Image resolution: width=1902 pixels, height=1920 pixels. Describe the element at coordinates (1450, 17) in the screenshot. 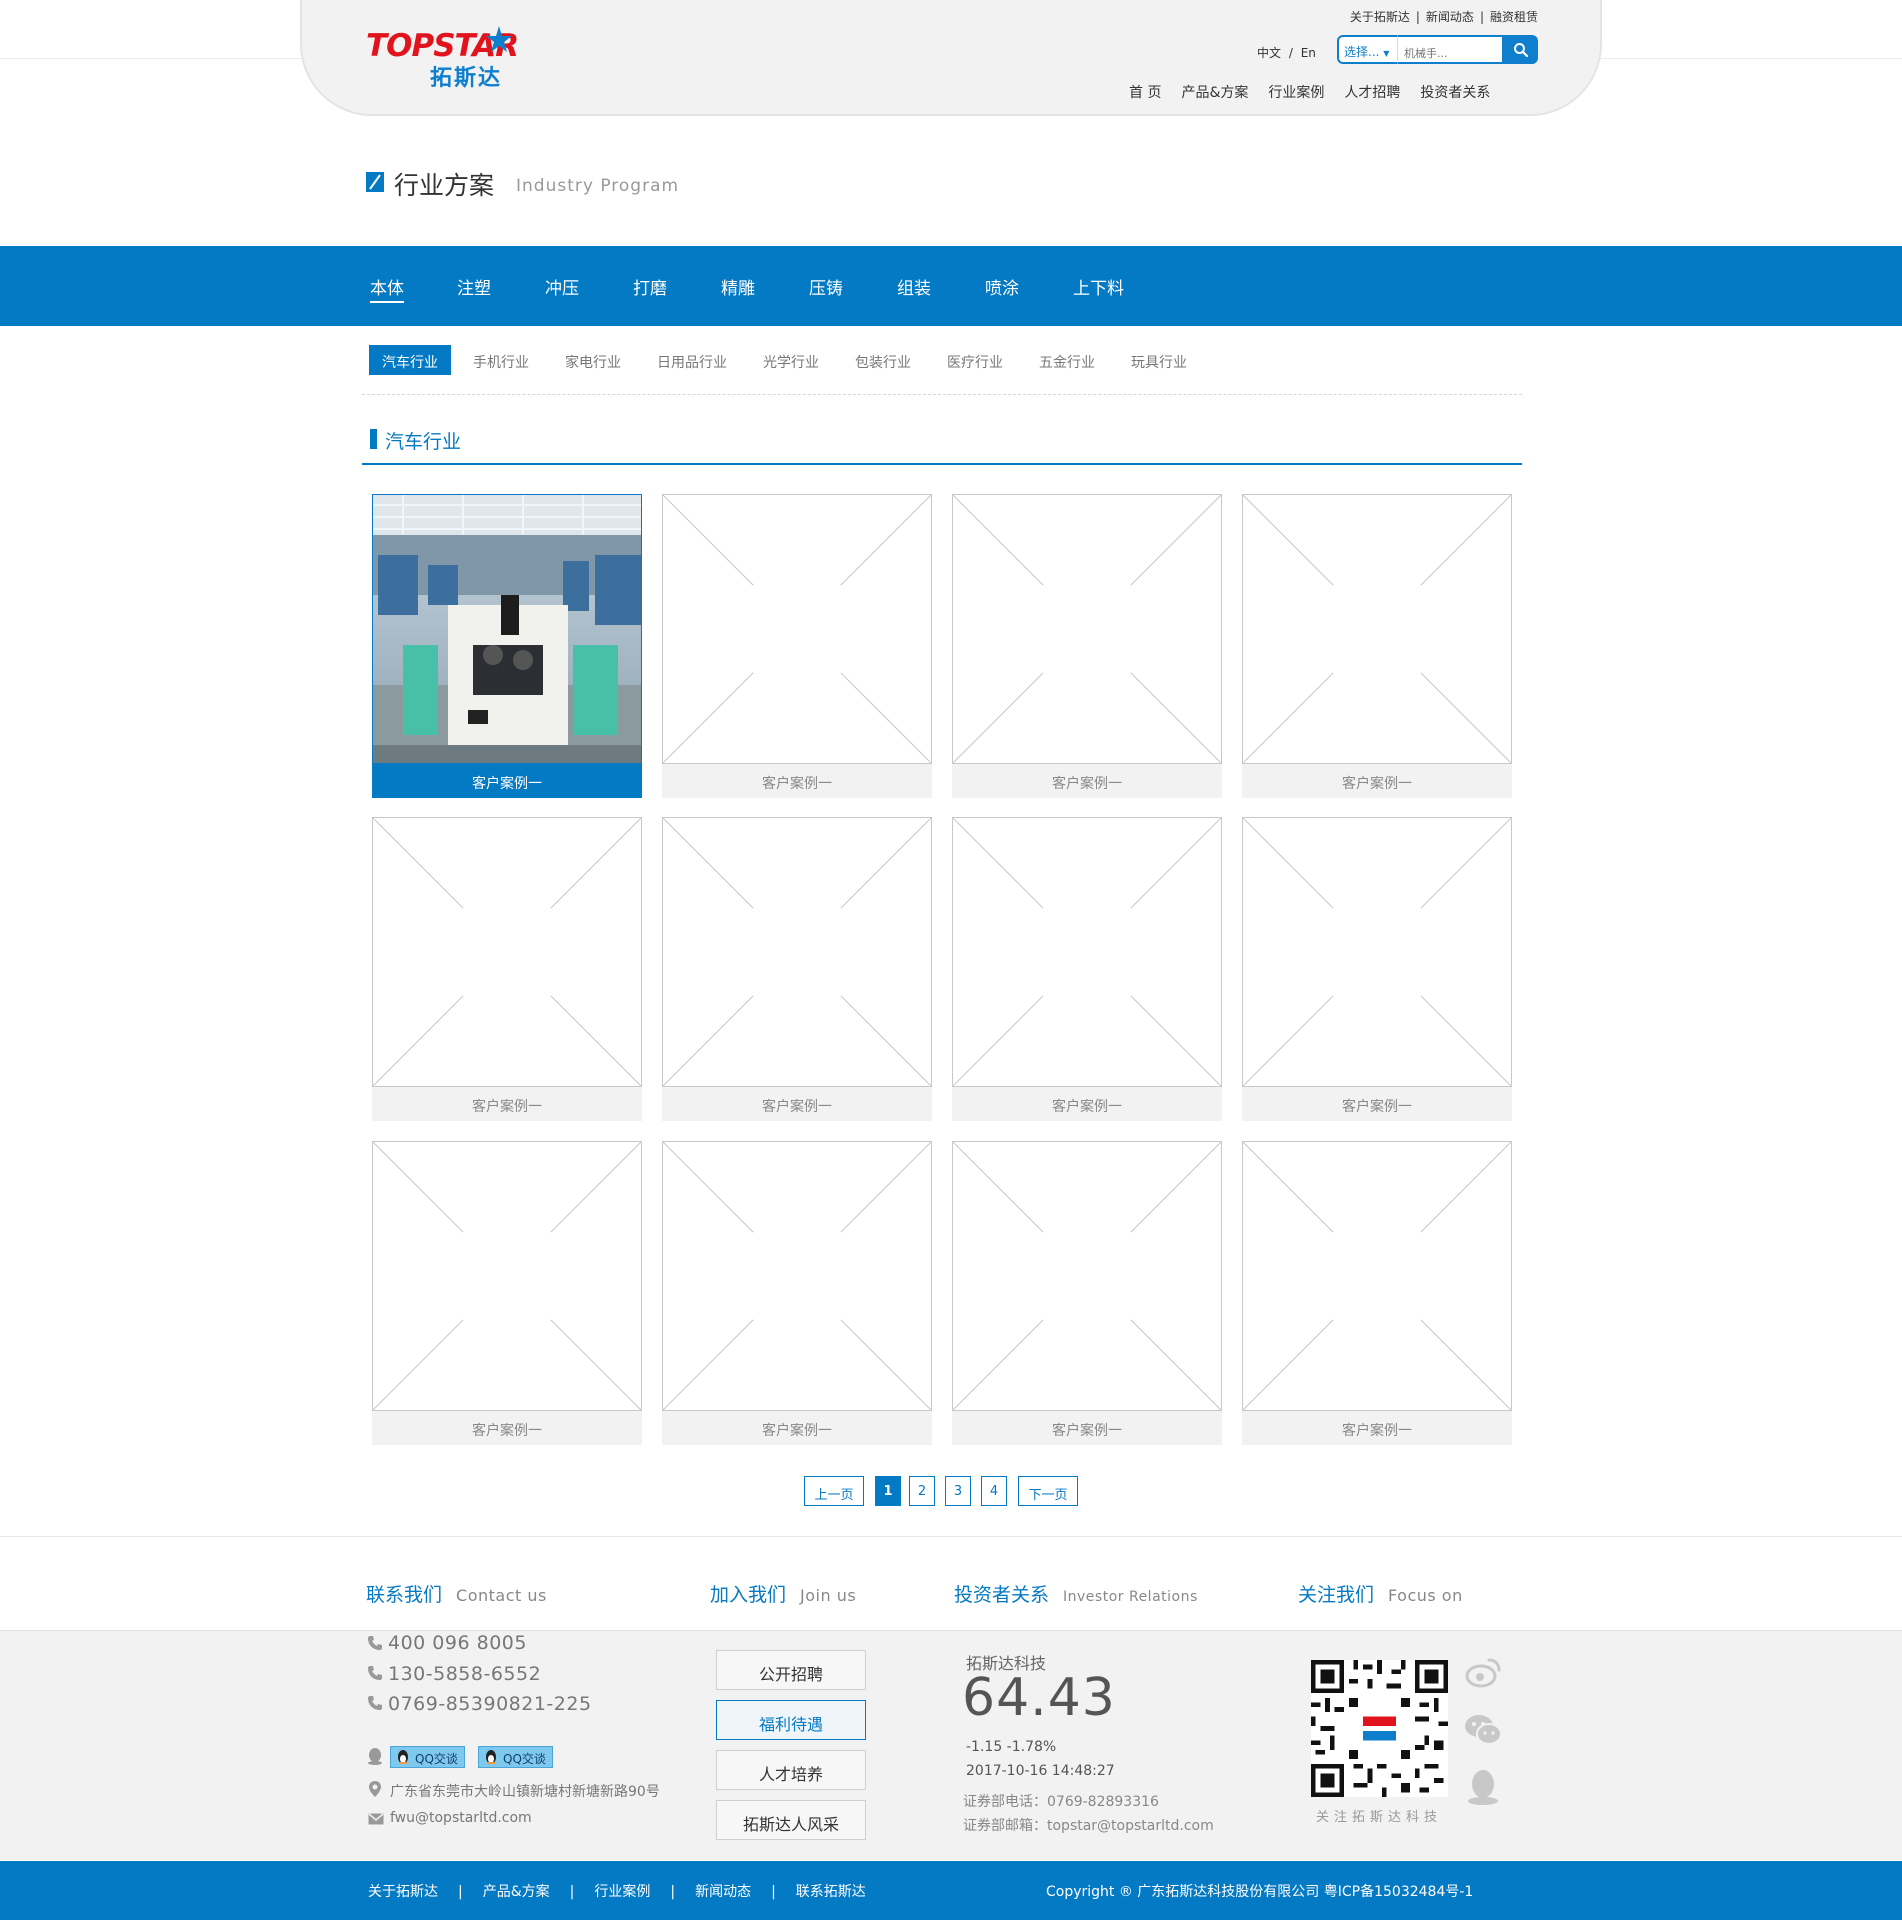

I see `util-link-news: 新闻动态` at that location.